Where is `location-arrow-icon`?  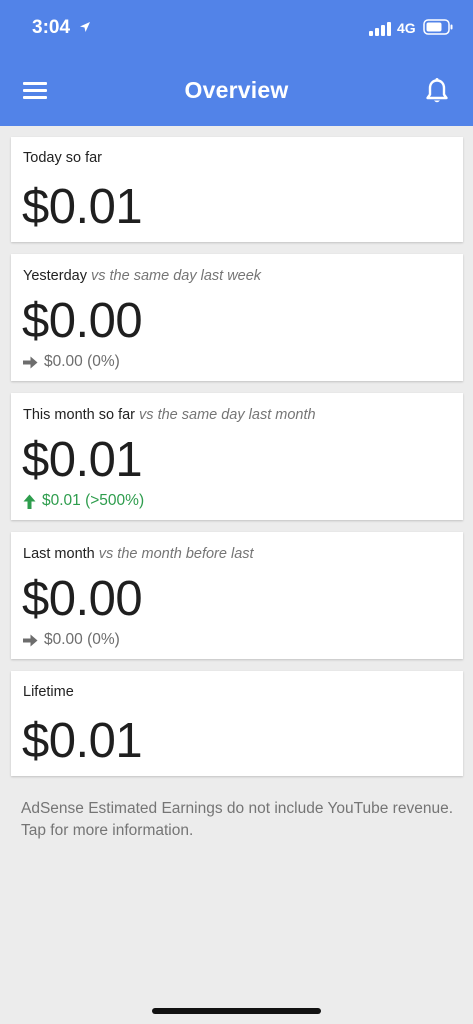 location-arrow-icon is located at coordinates (85, 27).